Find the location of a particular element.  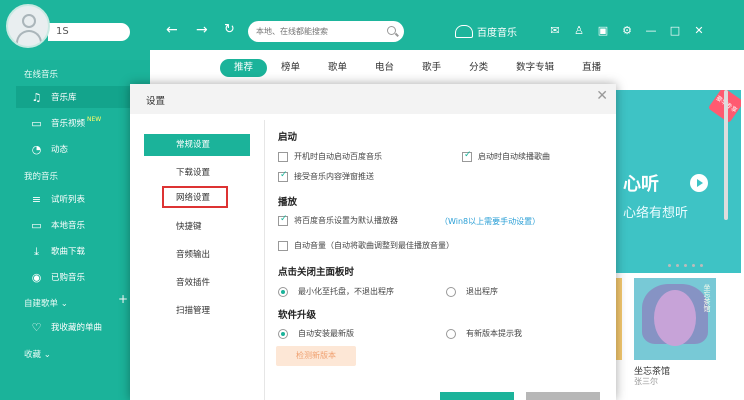

dialog-title: 设置 is located at coordinates (156, 101).